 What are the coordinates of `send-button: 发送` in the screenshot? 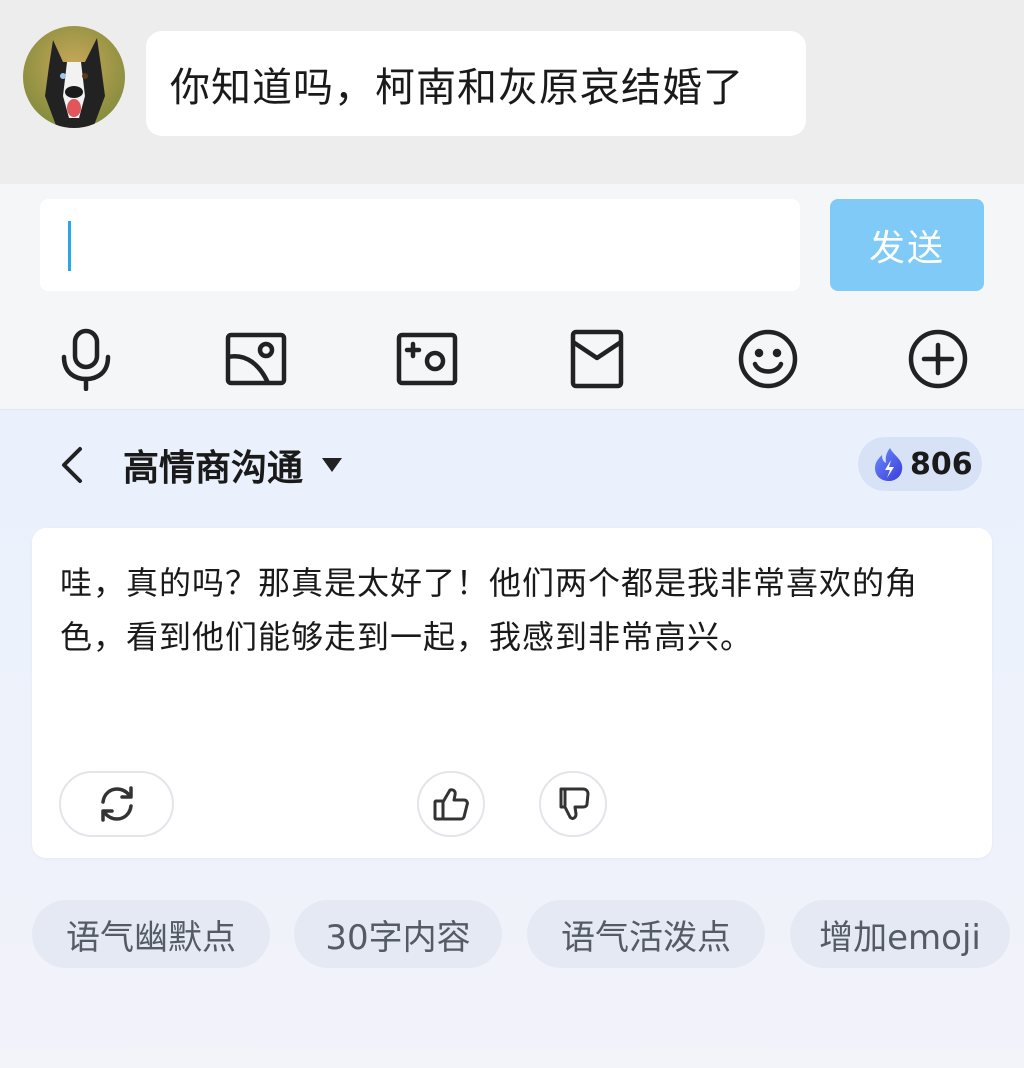 It's located at (907, 245).